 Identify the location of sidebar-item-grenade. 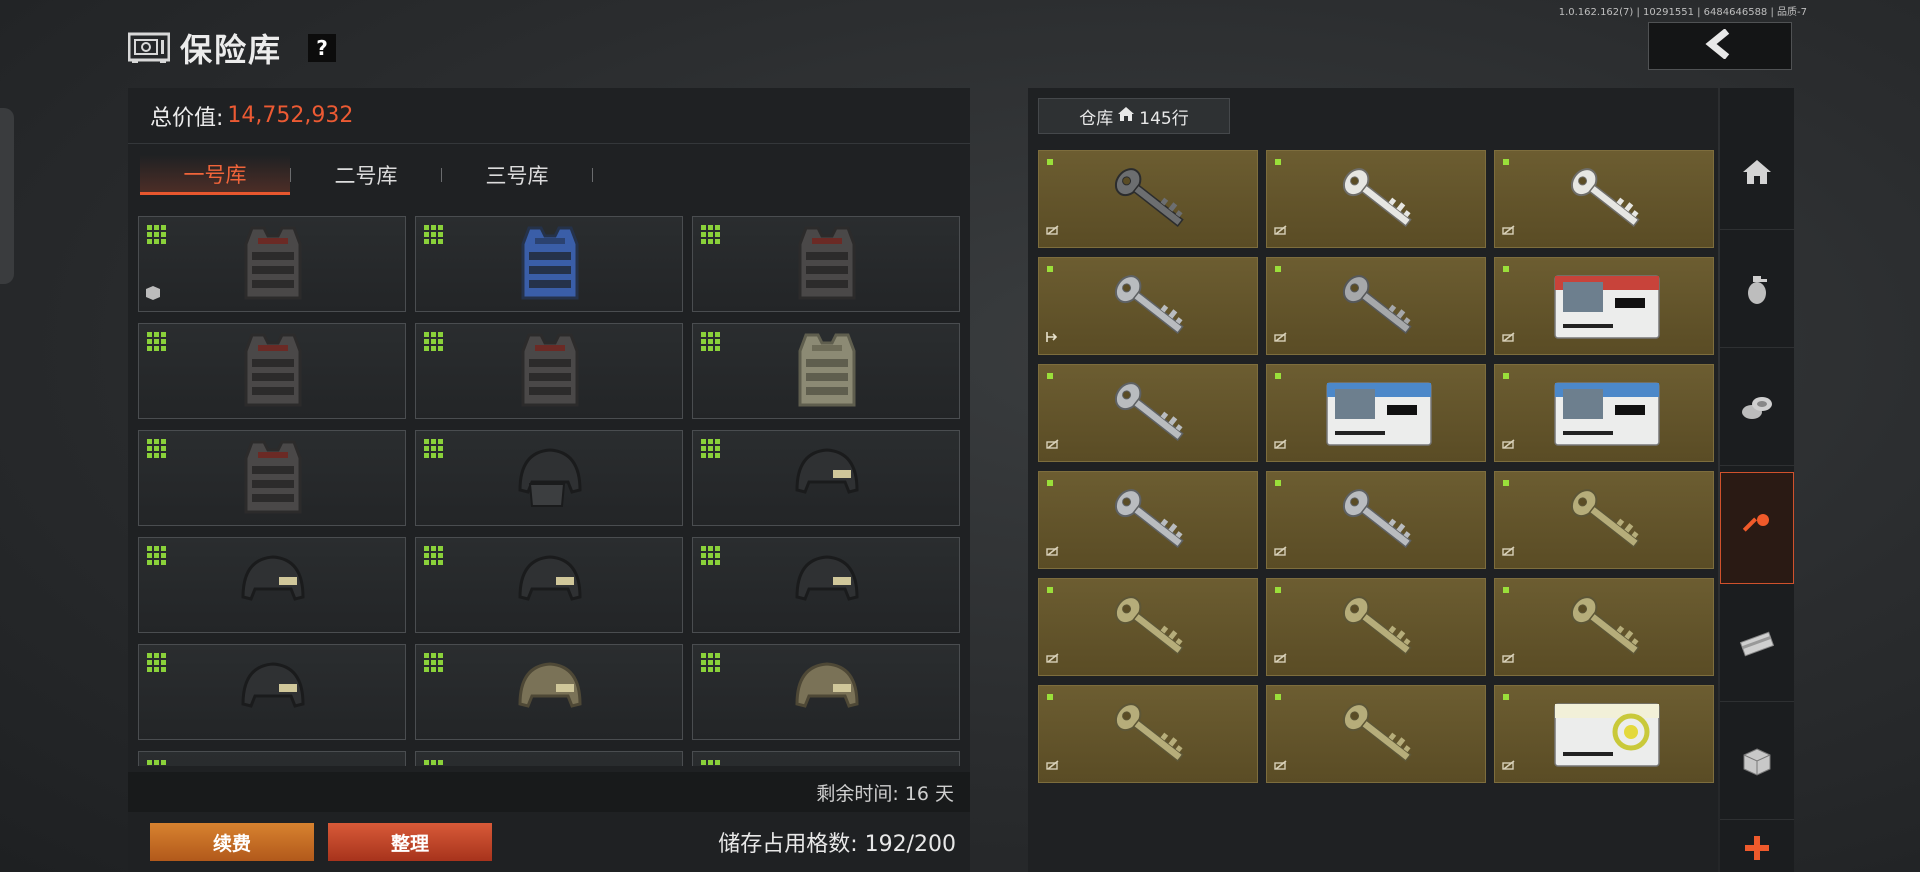
(1757, 292).